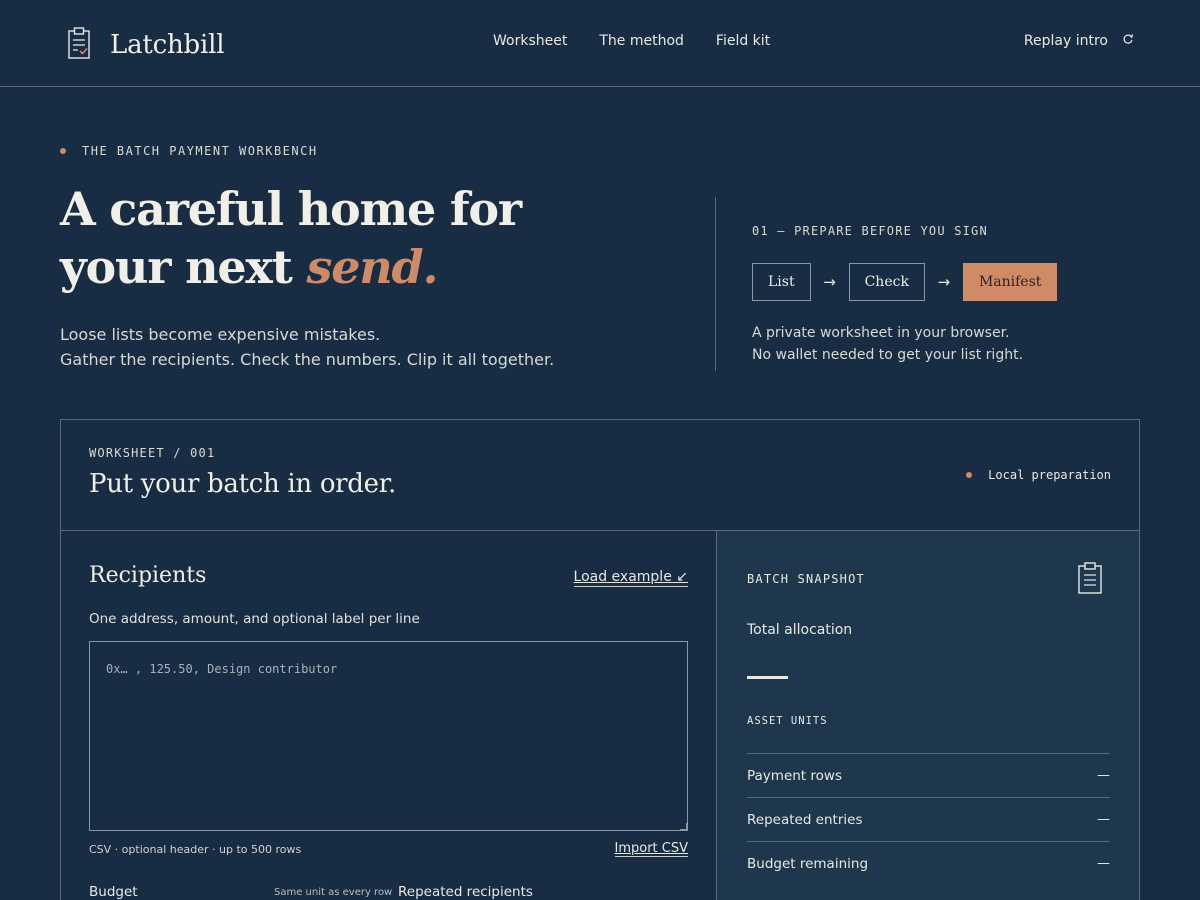 Image resolution: width=1200 pixels, height=900 pixels. I want to click on hero-eyebrow: THE BATCH PAYMENT WORKBENCH, so click(189, 151).